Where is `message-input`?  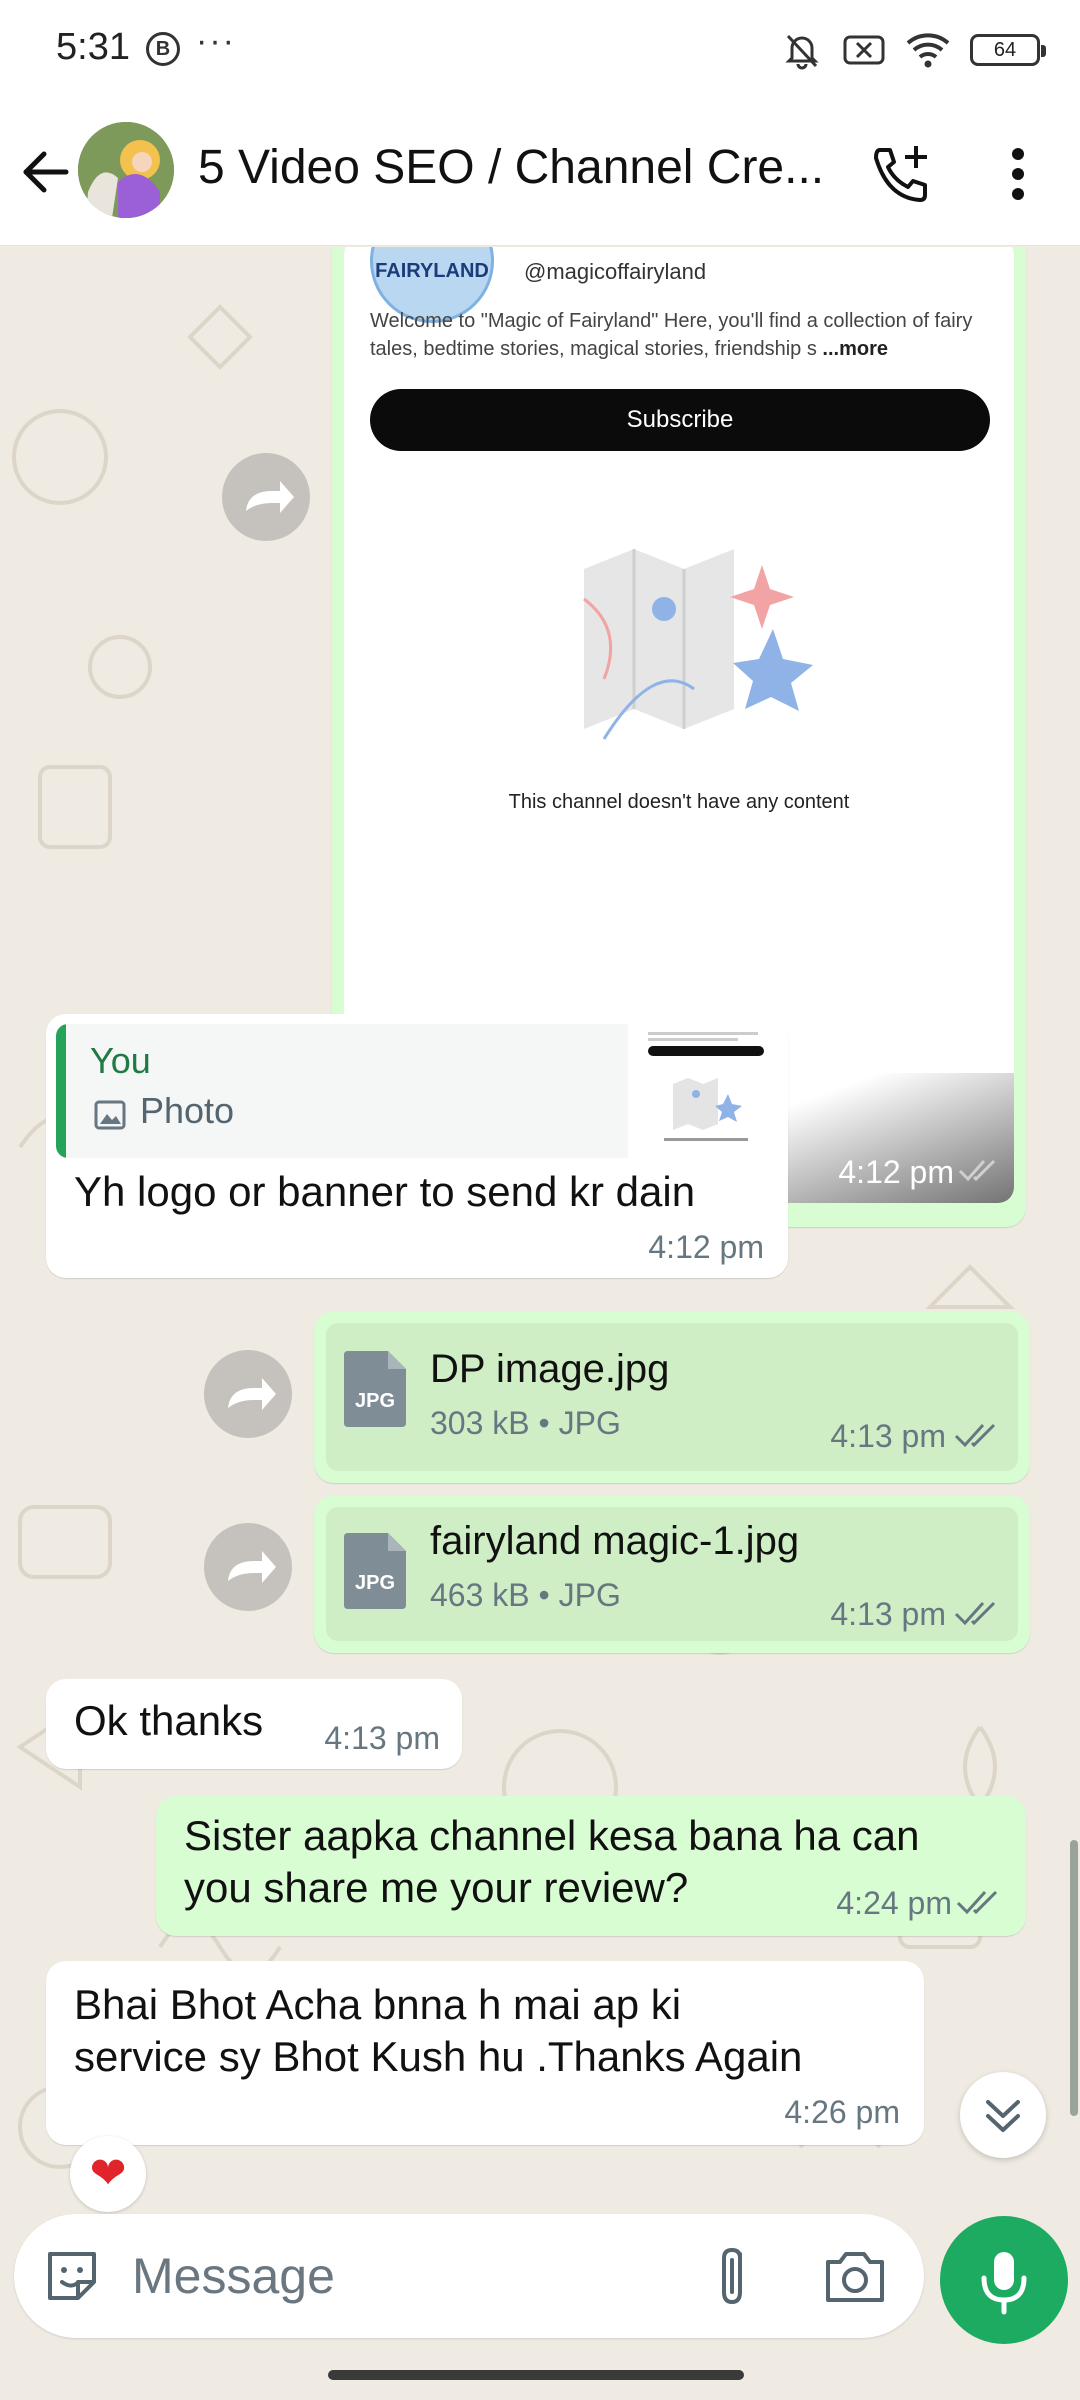 message-input is located at coordinates (412, 2276).